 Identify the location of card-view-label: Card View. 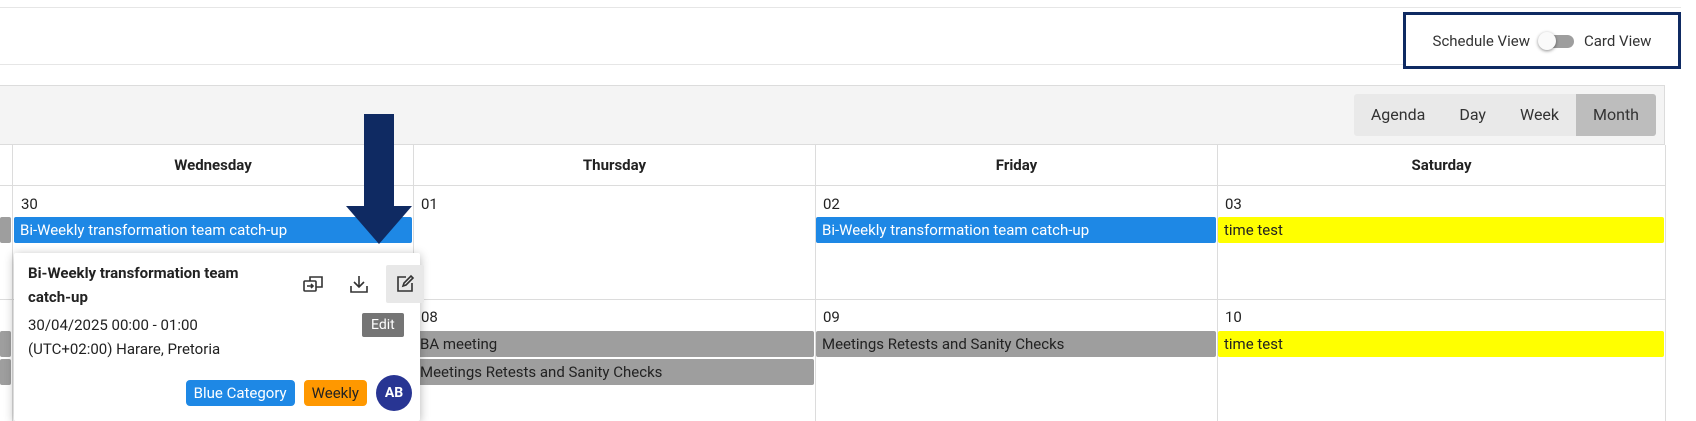
(1617, 40).